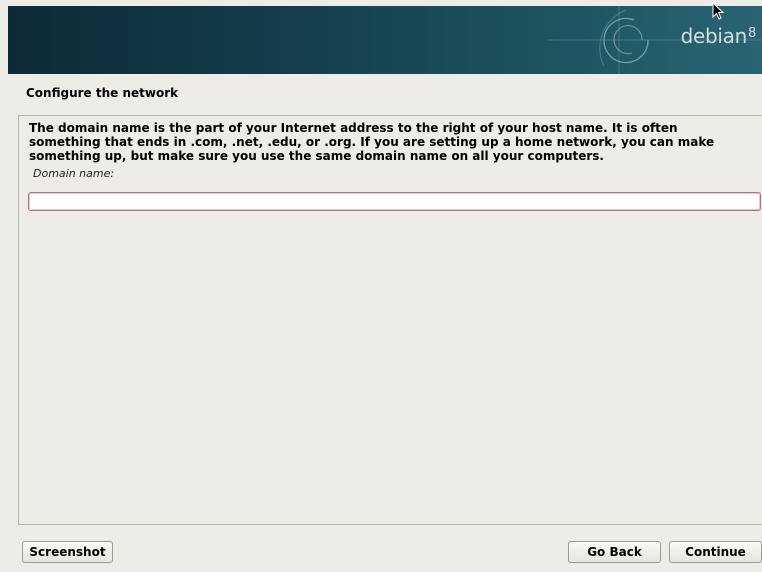  What do you see at coordinates (752, 33) in the screenshot?
I see `brand-version: 8` at bounding box center [752, 33].